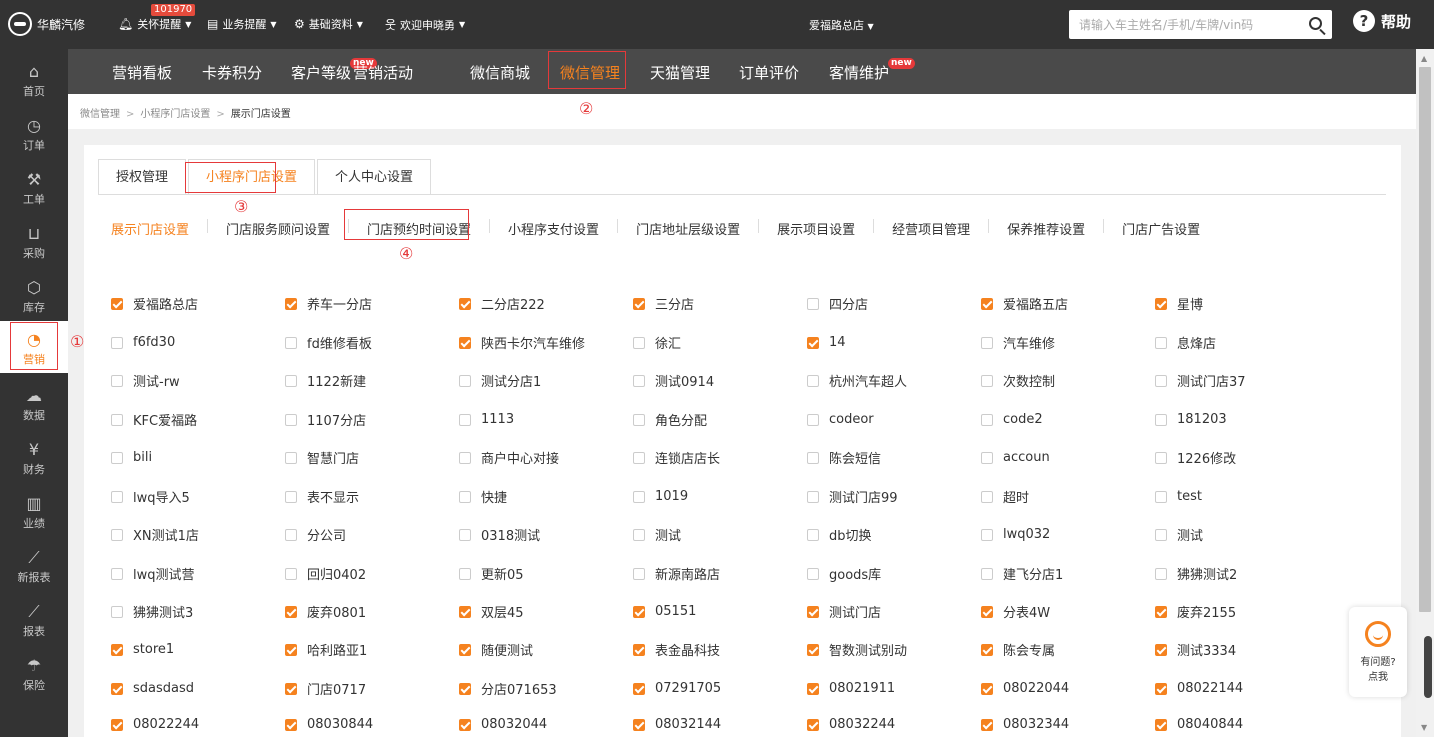  Describe the element at coordinates (242, 24) in the screenshot. I see `nav-business-reminder: ▤ 业务提醒 ▼` at that location.